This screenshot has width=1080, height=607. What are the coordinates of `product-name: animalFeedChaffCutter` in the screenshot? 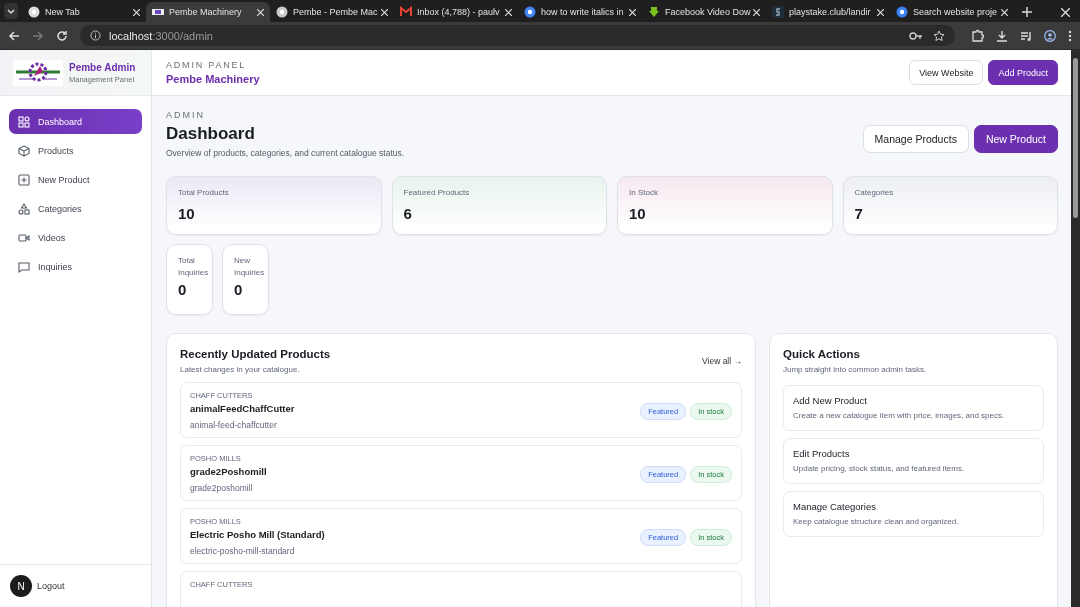 It's located at (242, 408).